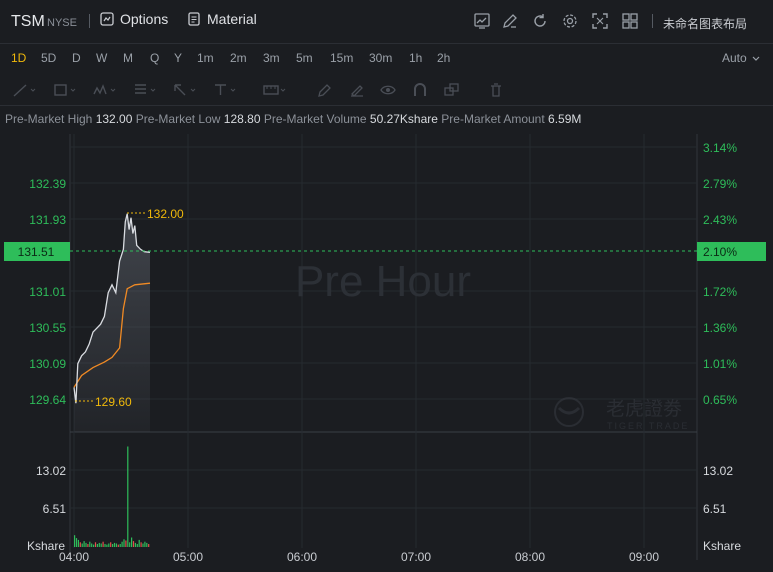  What do you see at coordinates (28, 22) in the screenshot?
I see `symbol-label: TSM` at bounding box center [28, 22].